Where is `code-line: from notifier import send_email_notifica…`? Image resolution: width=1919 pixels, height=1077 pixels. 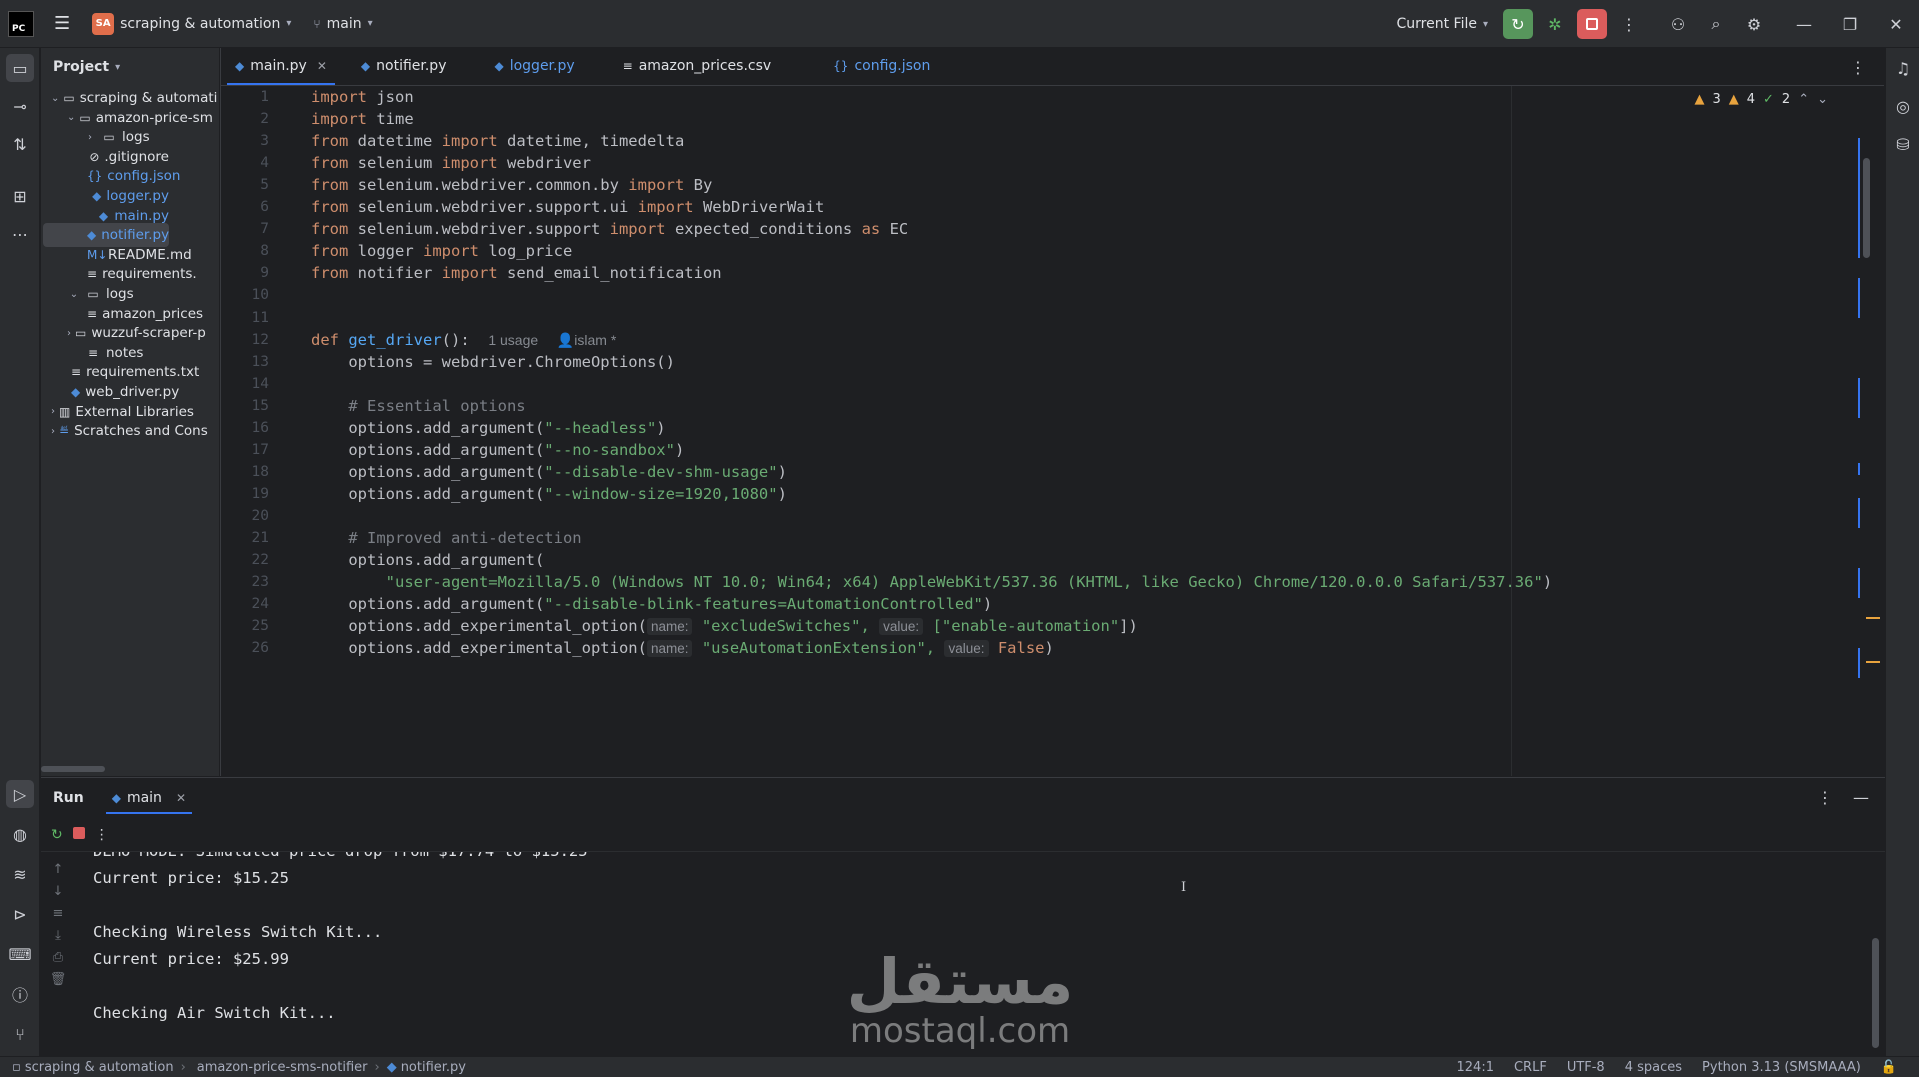 code-line: from notifier import send_email_notifica… is located at coordinates (516, 273).